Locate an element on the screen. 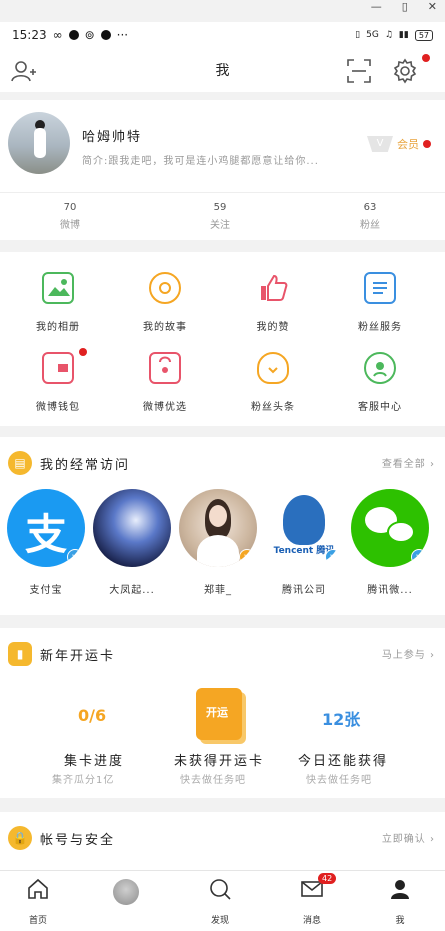 This screenshot has height=931, width=445. service-label: 粉丝服务 is located at coordinates (380, 327).